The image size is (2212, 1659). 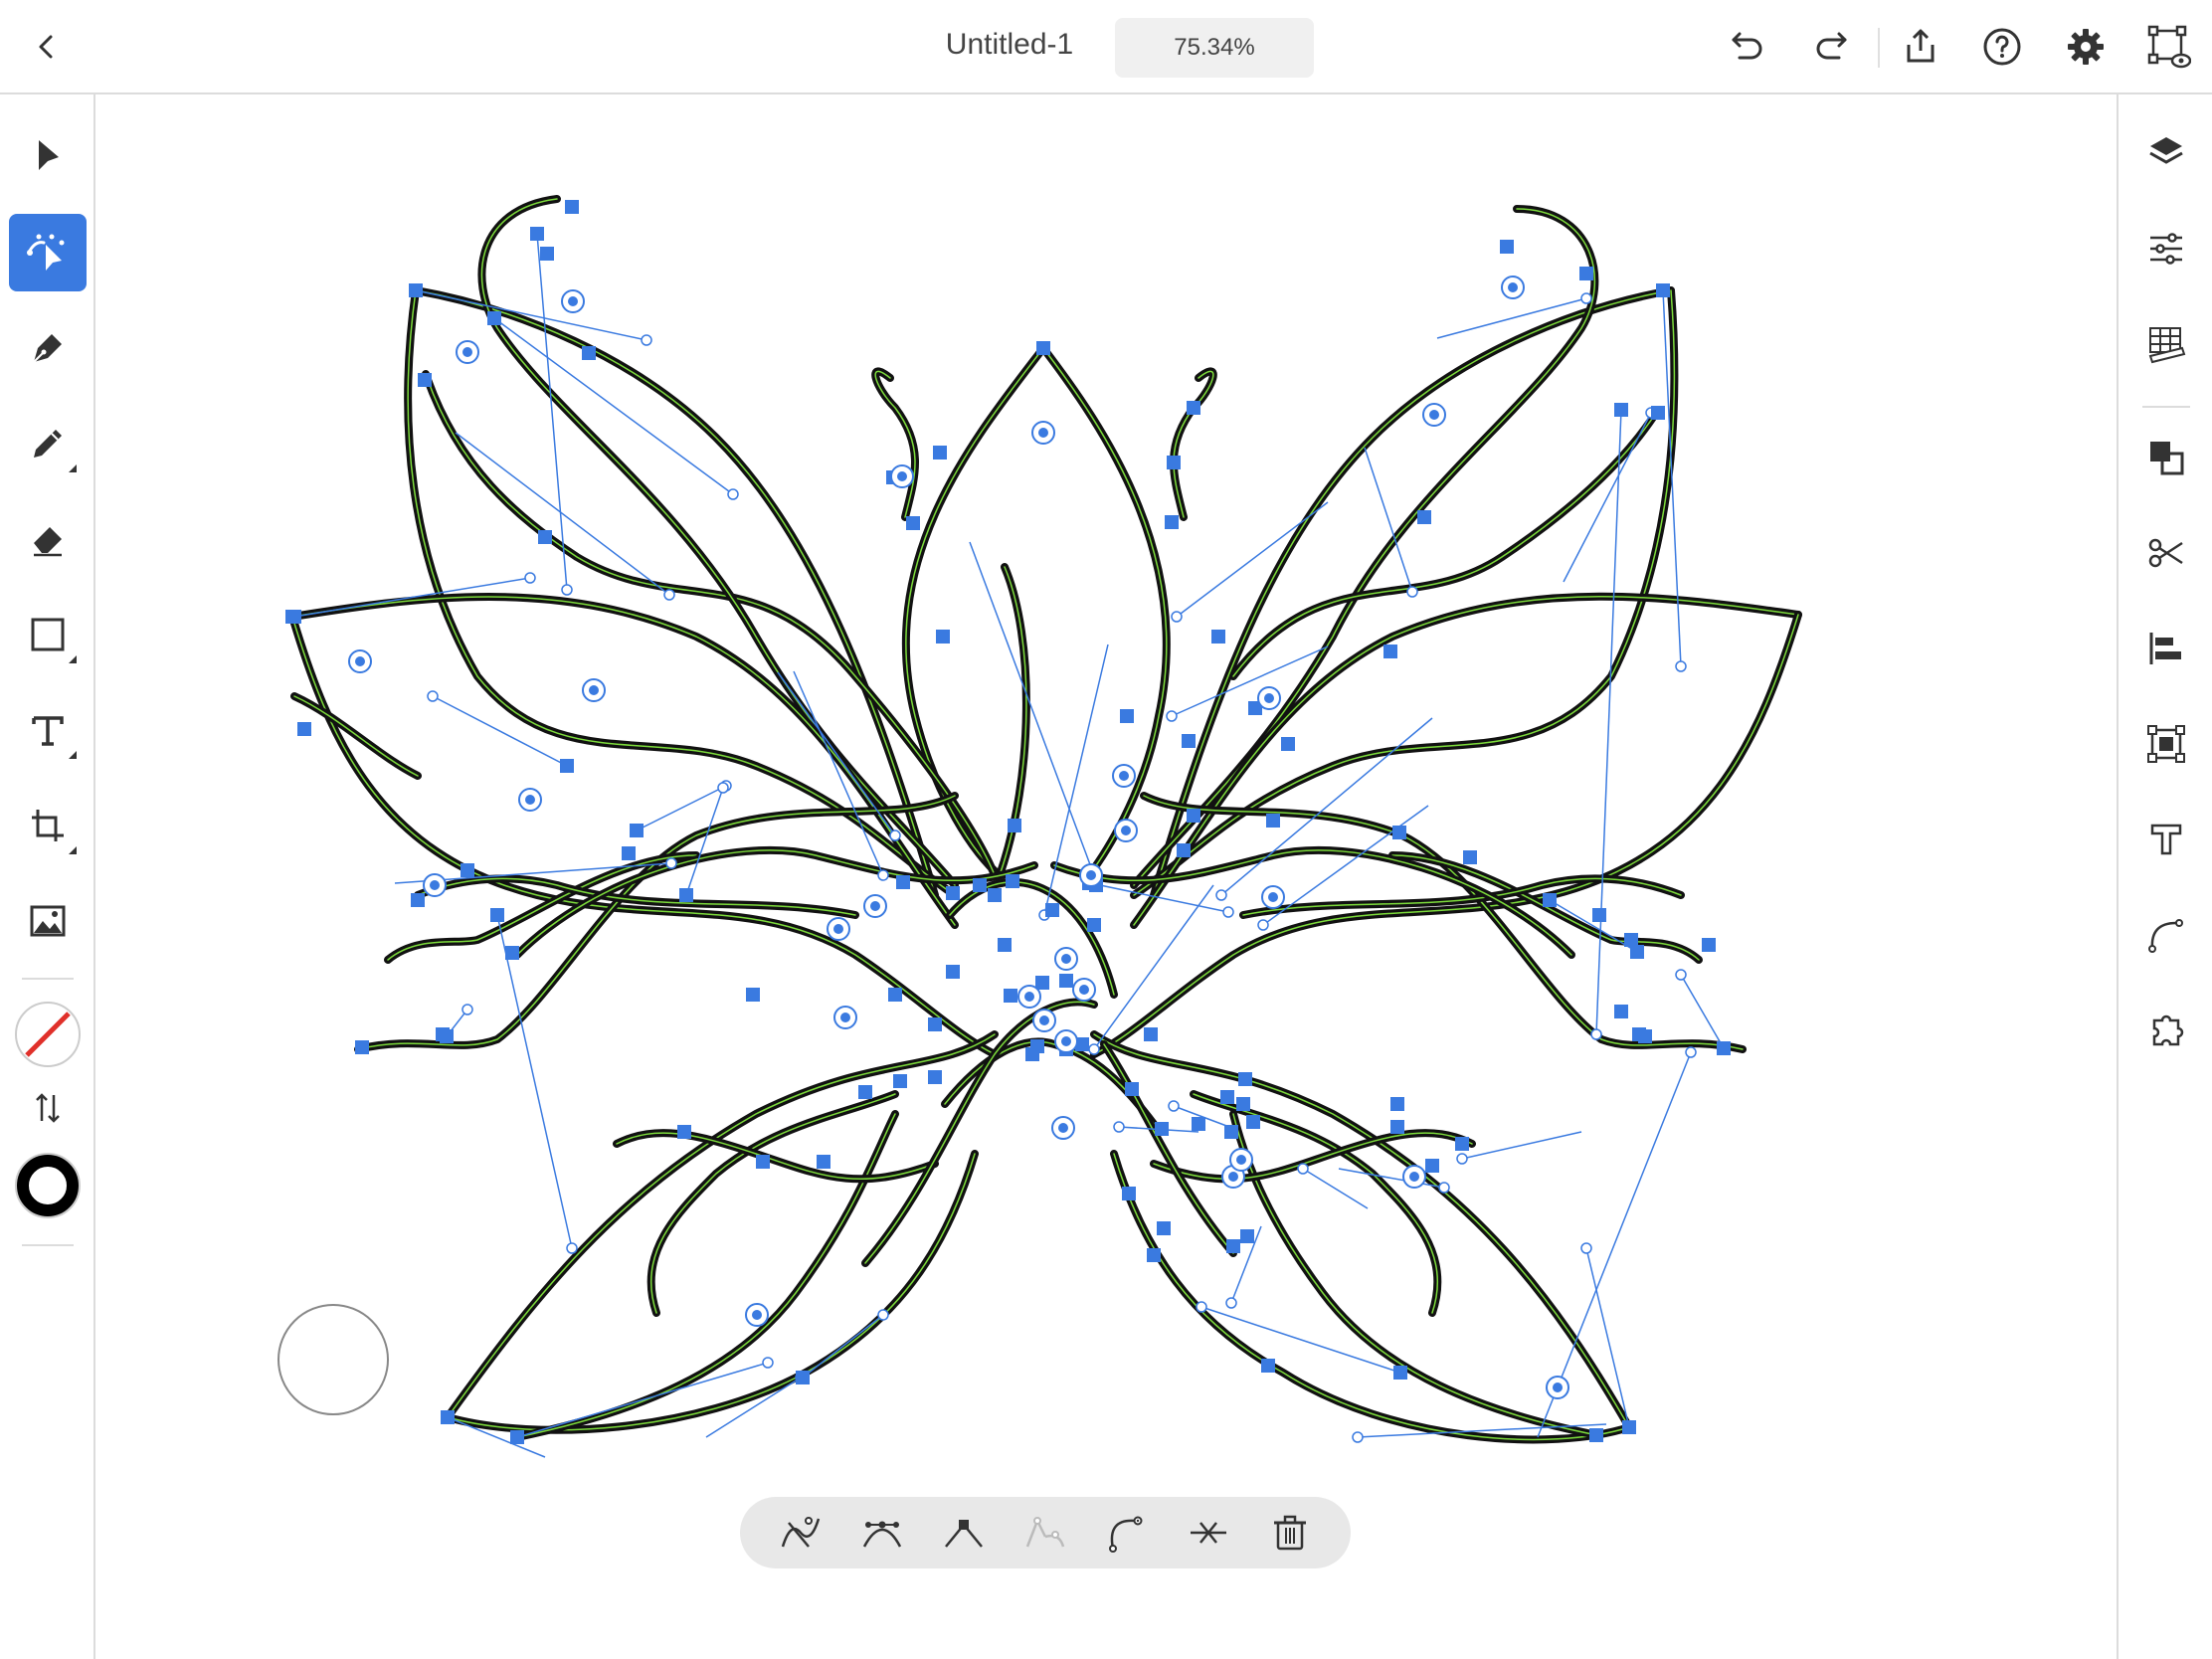 What do you see at coordinates (964, 1533) in the screenshot?
I see `corner-anchor-button` at bounding box center [964, 1533].